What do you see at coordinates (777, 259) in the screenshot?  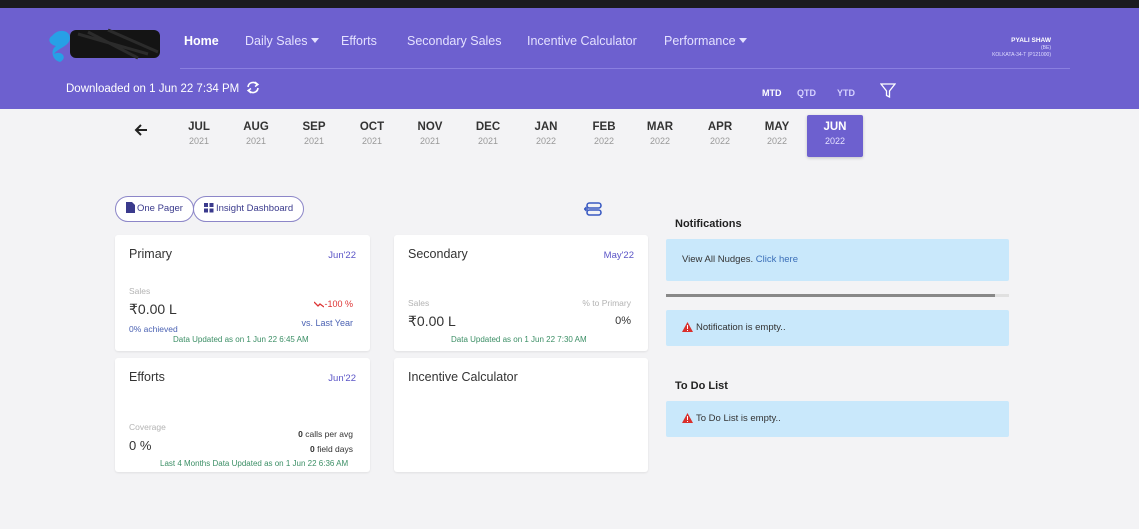 I see `nudges-link: Click here` at bounding box center [777, 259].